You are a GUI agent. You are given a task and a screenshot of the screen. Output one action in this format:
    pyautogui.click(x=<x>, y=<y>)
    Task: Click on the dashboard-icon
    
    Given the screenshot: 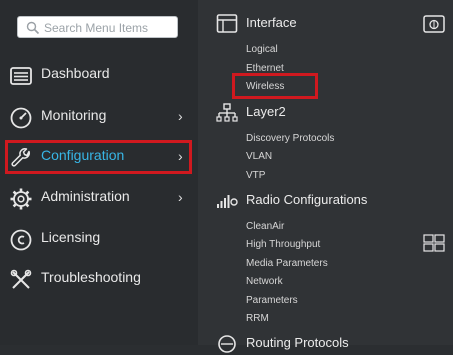 What is the action you would take?
    pyautogui.click(x=21, y=76)
    